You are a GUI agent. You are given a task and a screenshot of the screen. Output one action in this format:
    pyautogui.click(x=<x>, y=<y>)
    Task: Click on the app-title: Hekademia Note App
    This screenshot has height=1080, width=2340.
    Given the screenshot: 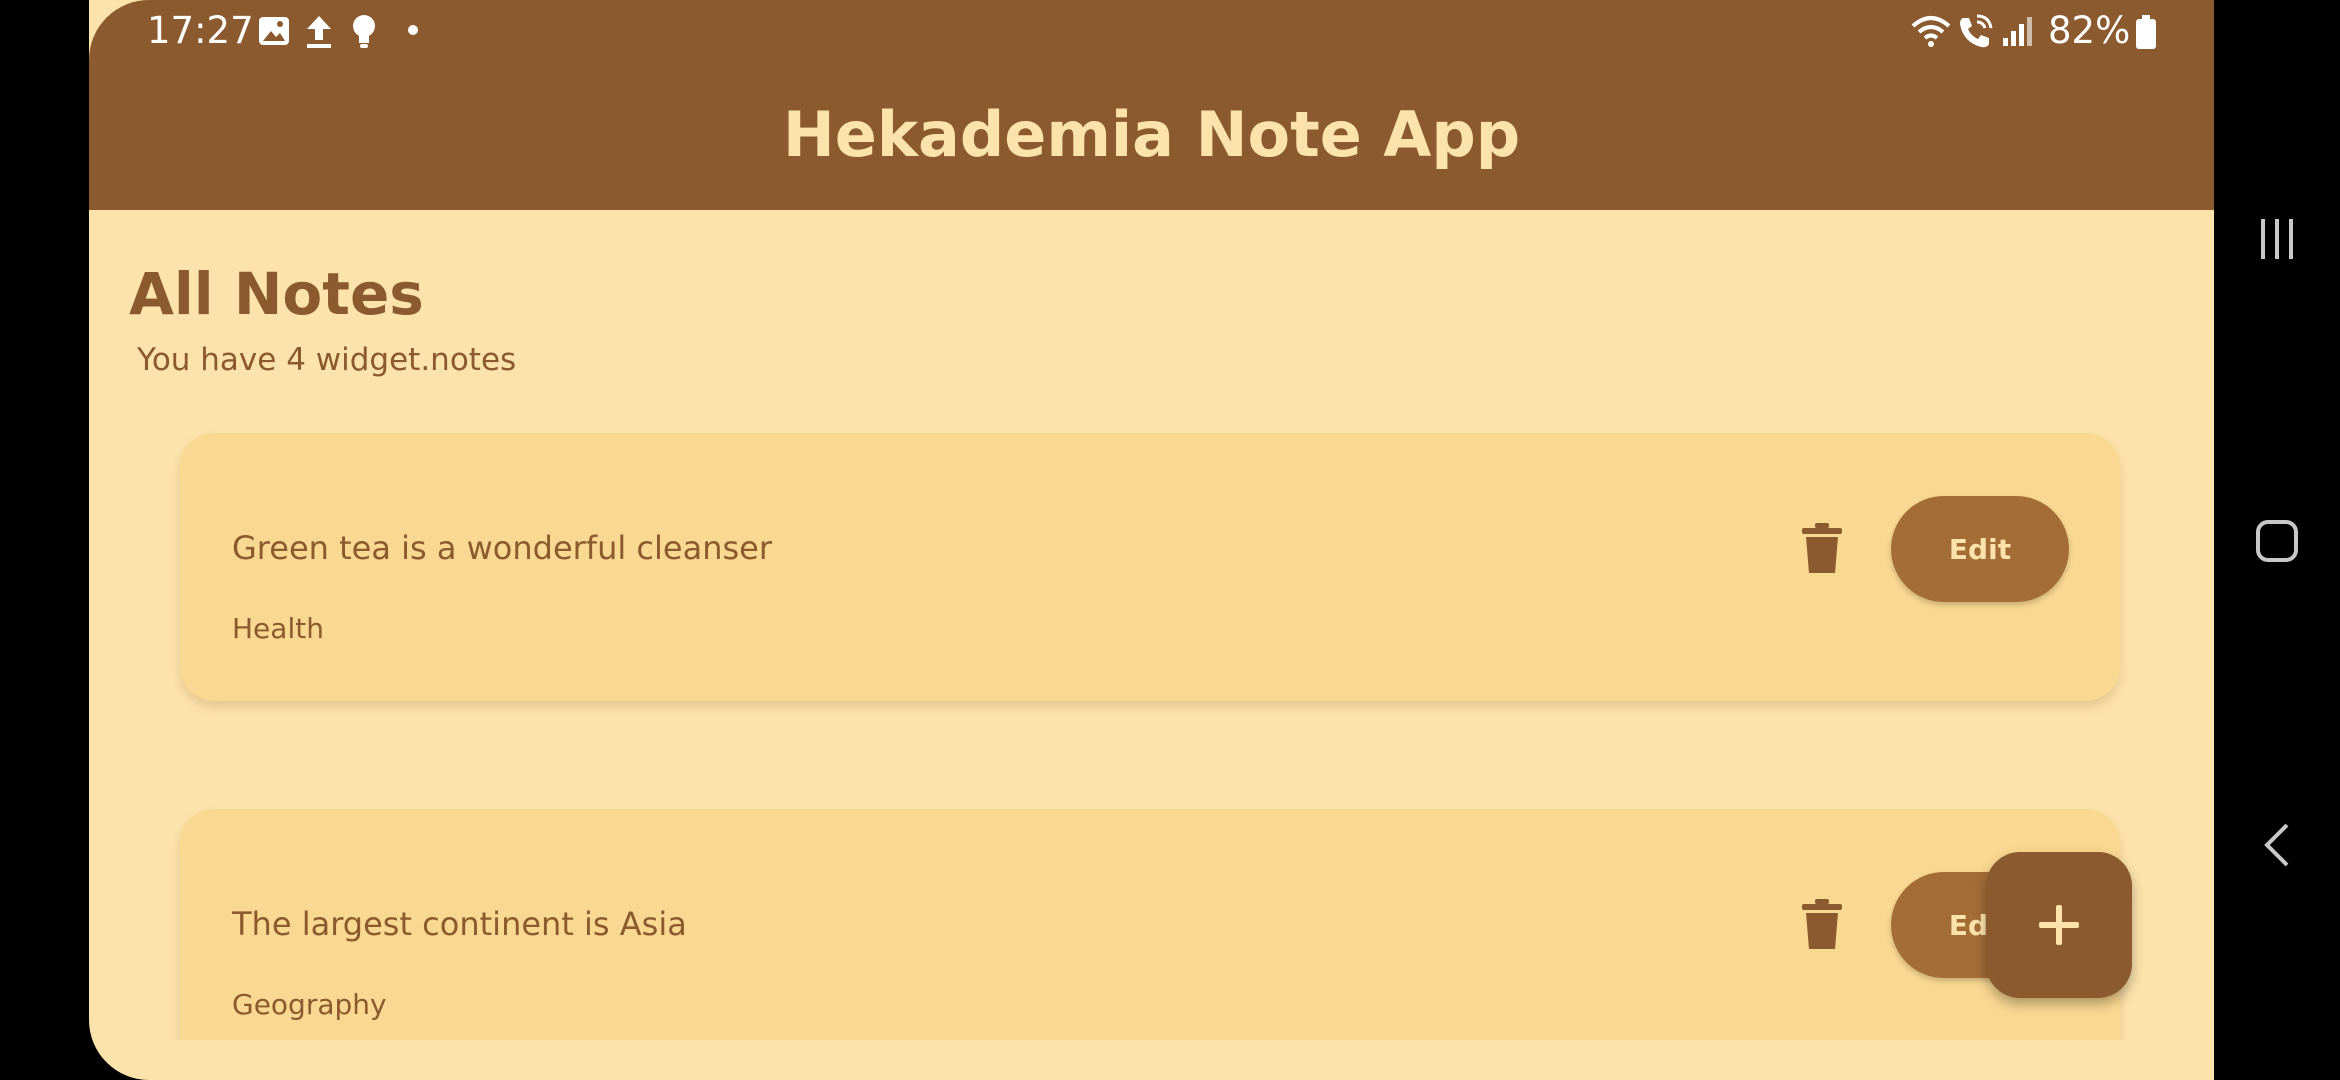 What is the action you would take?
    pyautogui.click(x=1151, y=134)
    